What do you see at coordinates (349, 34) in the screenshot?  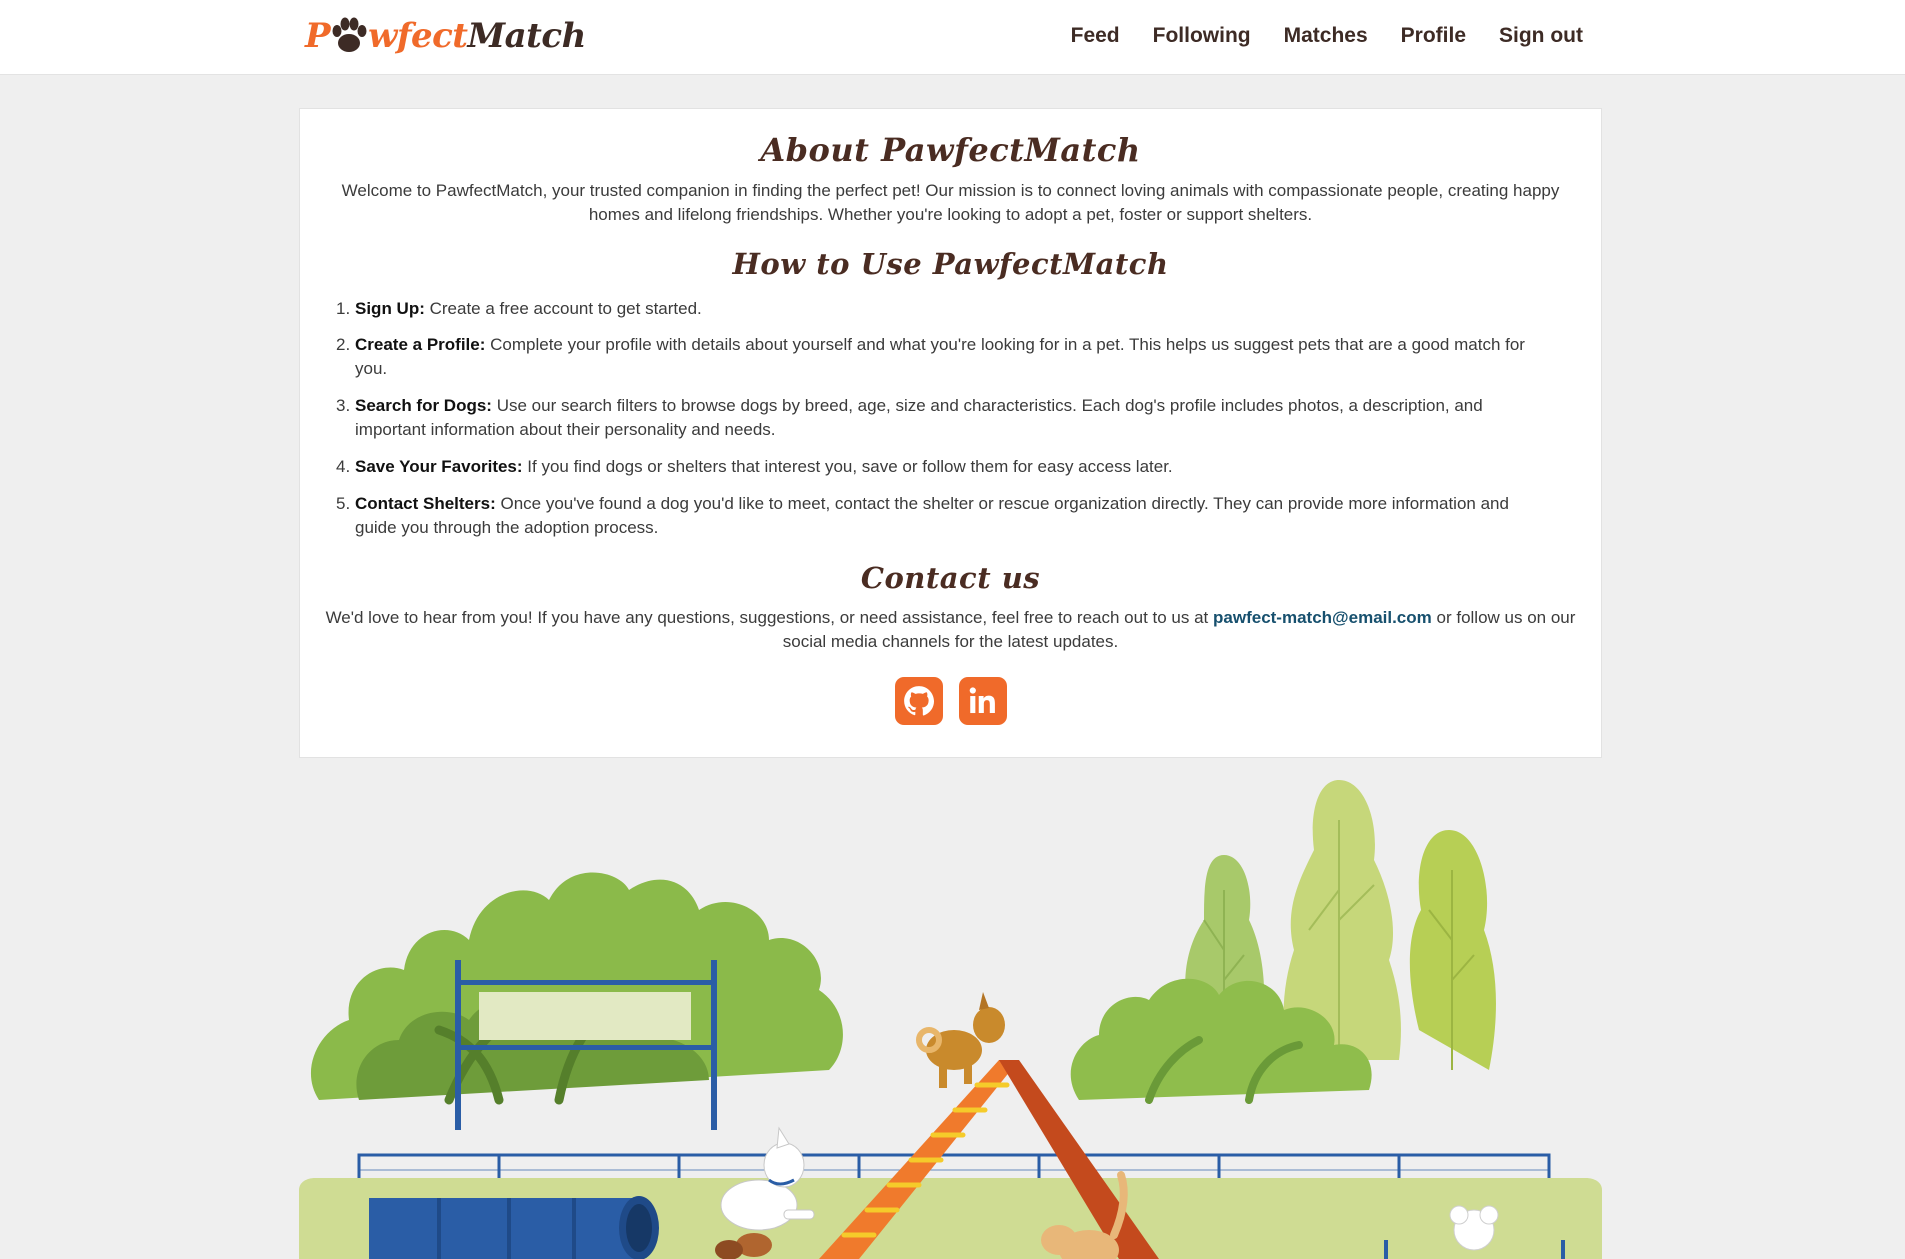 I see `paw-icon` at bounding box center [349, 34].